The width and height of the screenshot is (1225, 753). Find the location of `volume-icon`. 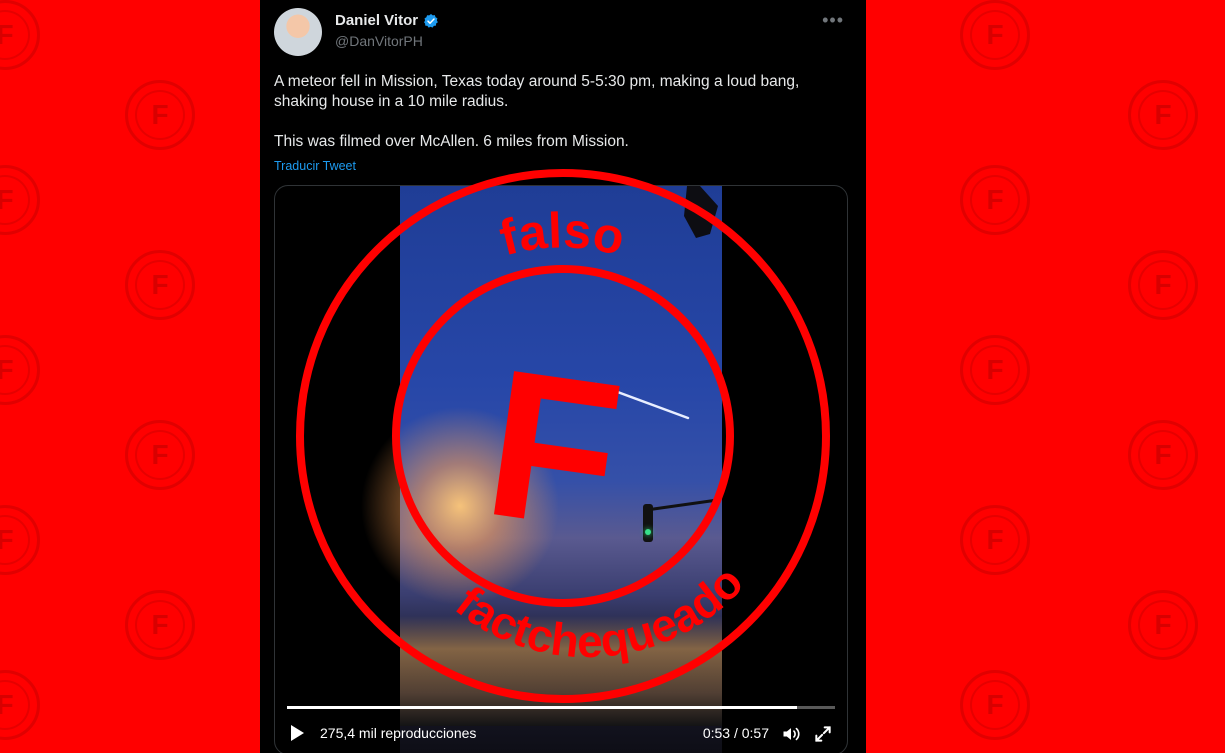

volume-icon is located at coordinates (791, 734).